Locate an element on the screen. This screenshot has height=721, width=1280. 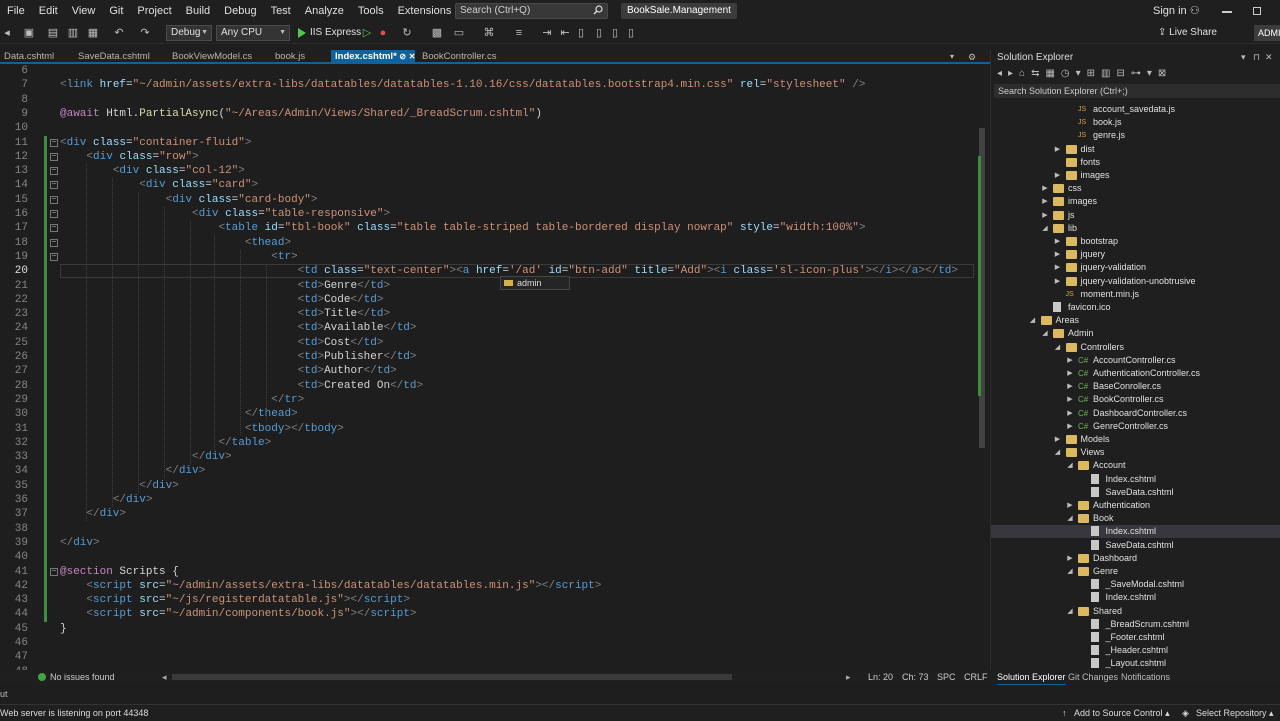
tree-item: ▶ C# BookController.cs is located at coordinates (1135, 399).